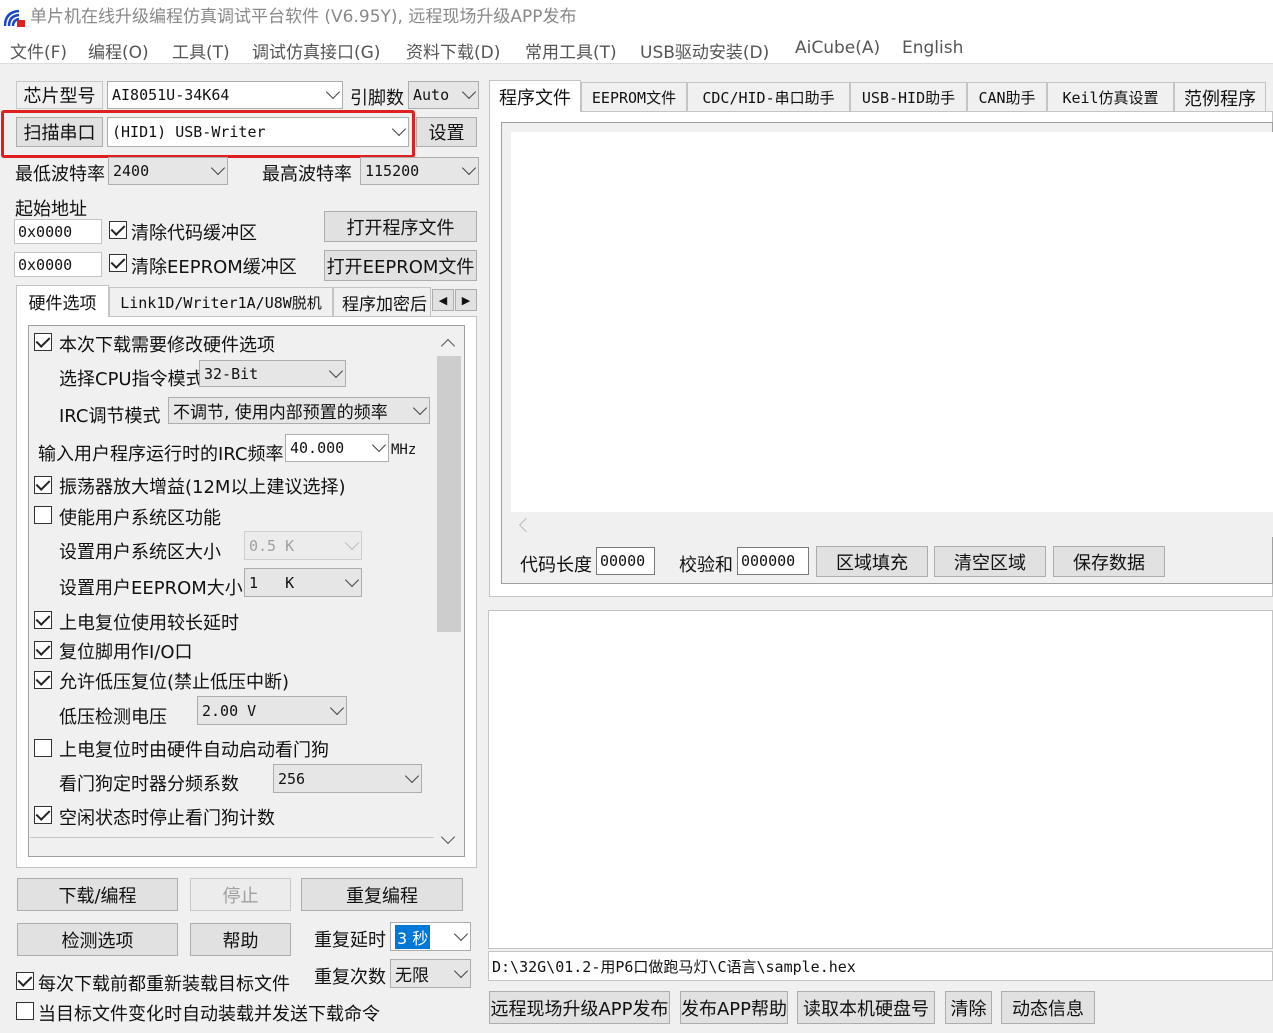 The height and width of the screenshot is (1033, 1273). I want to click on max-baud-value: 115200, so click(392, 171).